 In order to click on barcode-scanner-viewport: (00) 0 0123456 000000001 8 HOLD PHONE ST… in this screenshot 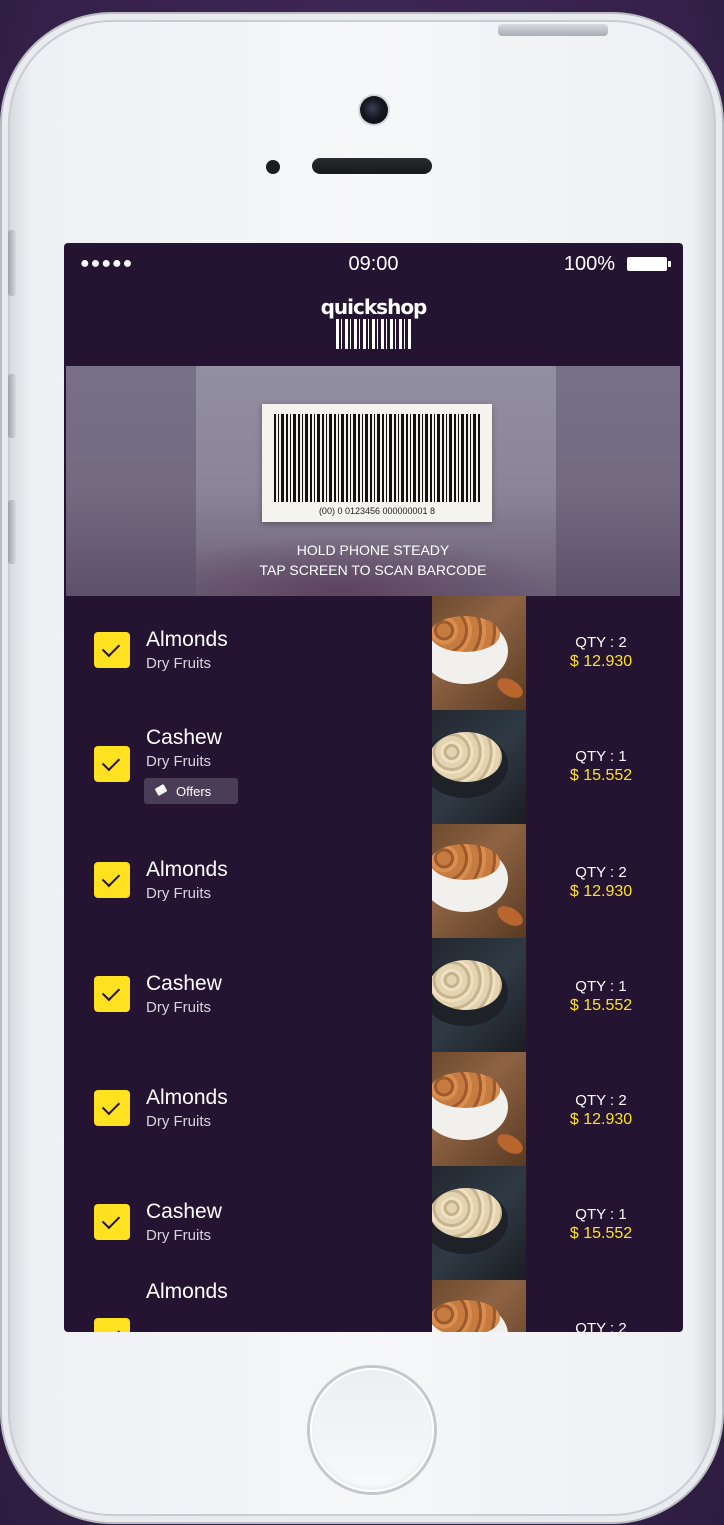, I will do `click(373, 481)`.